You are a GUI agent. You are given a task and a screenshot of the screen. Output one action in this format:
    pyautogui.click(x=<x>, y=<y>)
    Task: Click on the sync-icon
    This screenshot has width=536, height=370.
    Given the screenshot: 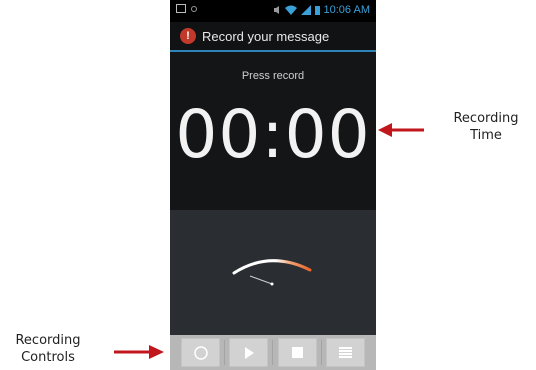 What is the action you would take?
    pyautogui.click(x=194, y=8)
    